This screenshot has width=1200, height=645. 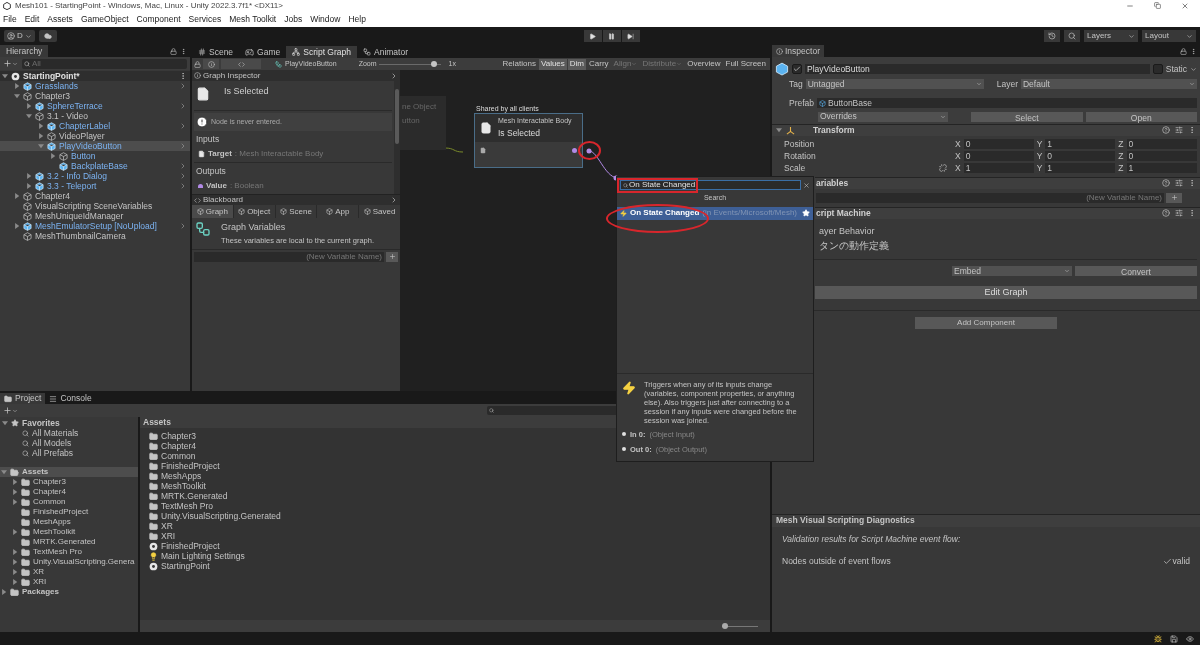 What do you see at coordinates (223, 200) in the screenshot?
I see `panel-title: Blackboard` at bounding box center [223, 200].